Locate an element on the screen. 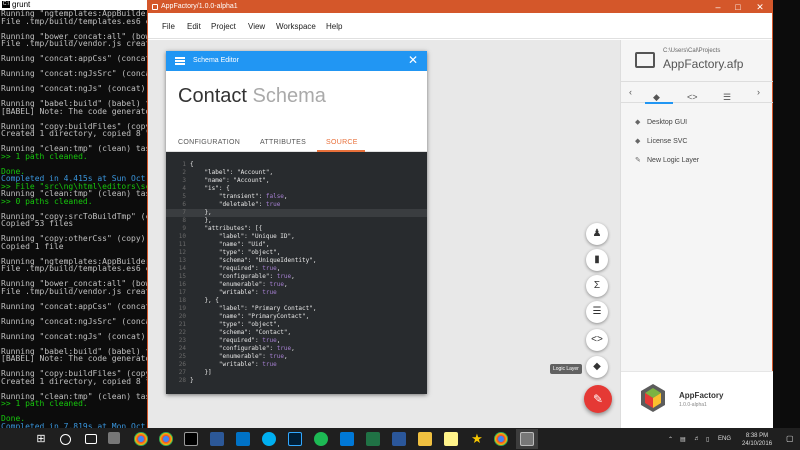 This screenshot has width=800, height=450. close-window-button: ✕ is located at coordinates (760, 7).